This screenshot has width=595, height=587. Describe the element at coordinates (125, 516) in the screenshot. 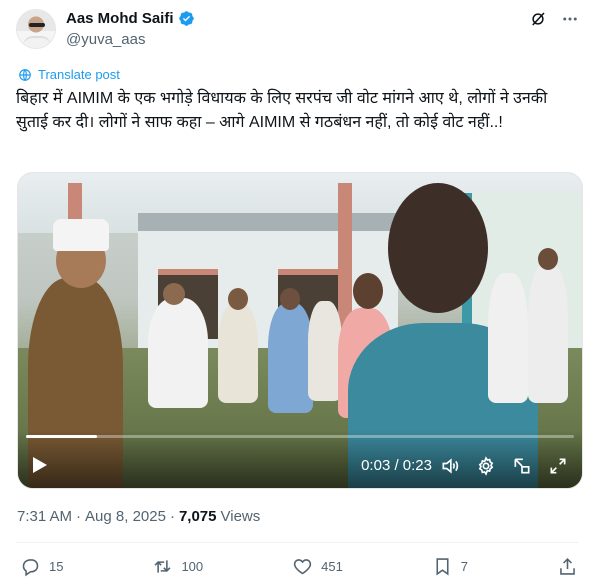

I see `post-date: Aug 8, 2025` at that location.